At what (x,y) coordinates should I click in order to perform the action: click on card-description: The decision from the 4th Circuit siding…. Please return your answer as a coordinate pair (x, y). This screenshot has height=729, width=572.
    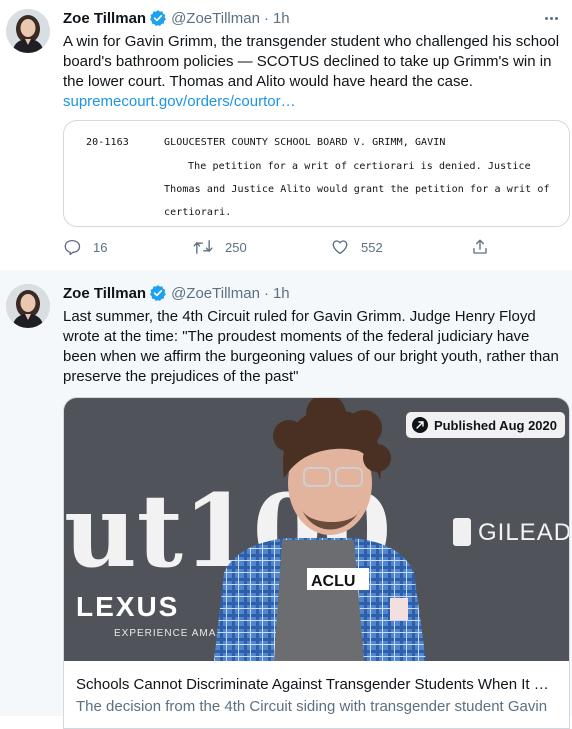
    Looking at the image, I should click on (312, 706).